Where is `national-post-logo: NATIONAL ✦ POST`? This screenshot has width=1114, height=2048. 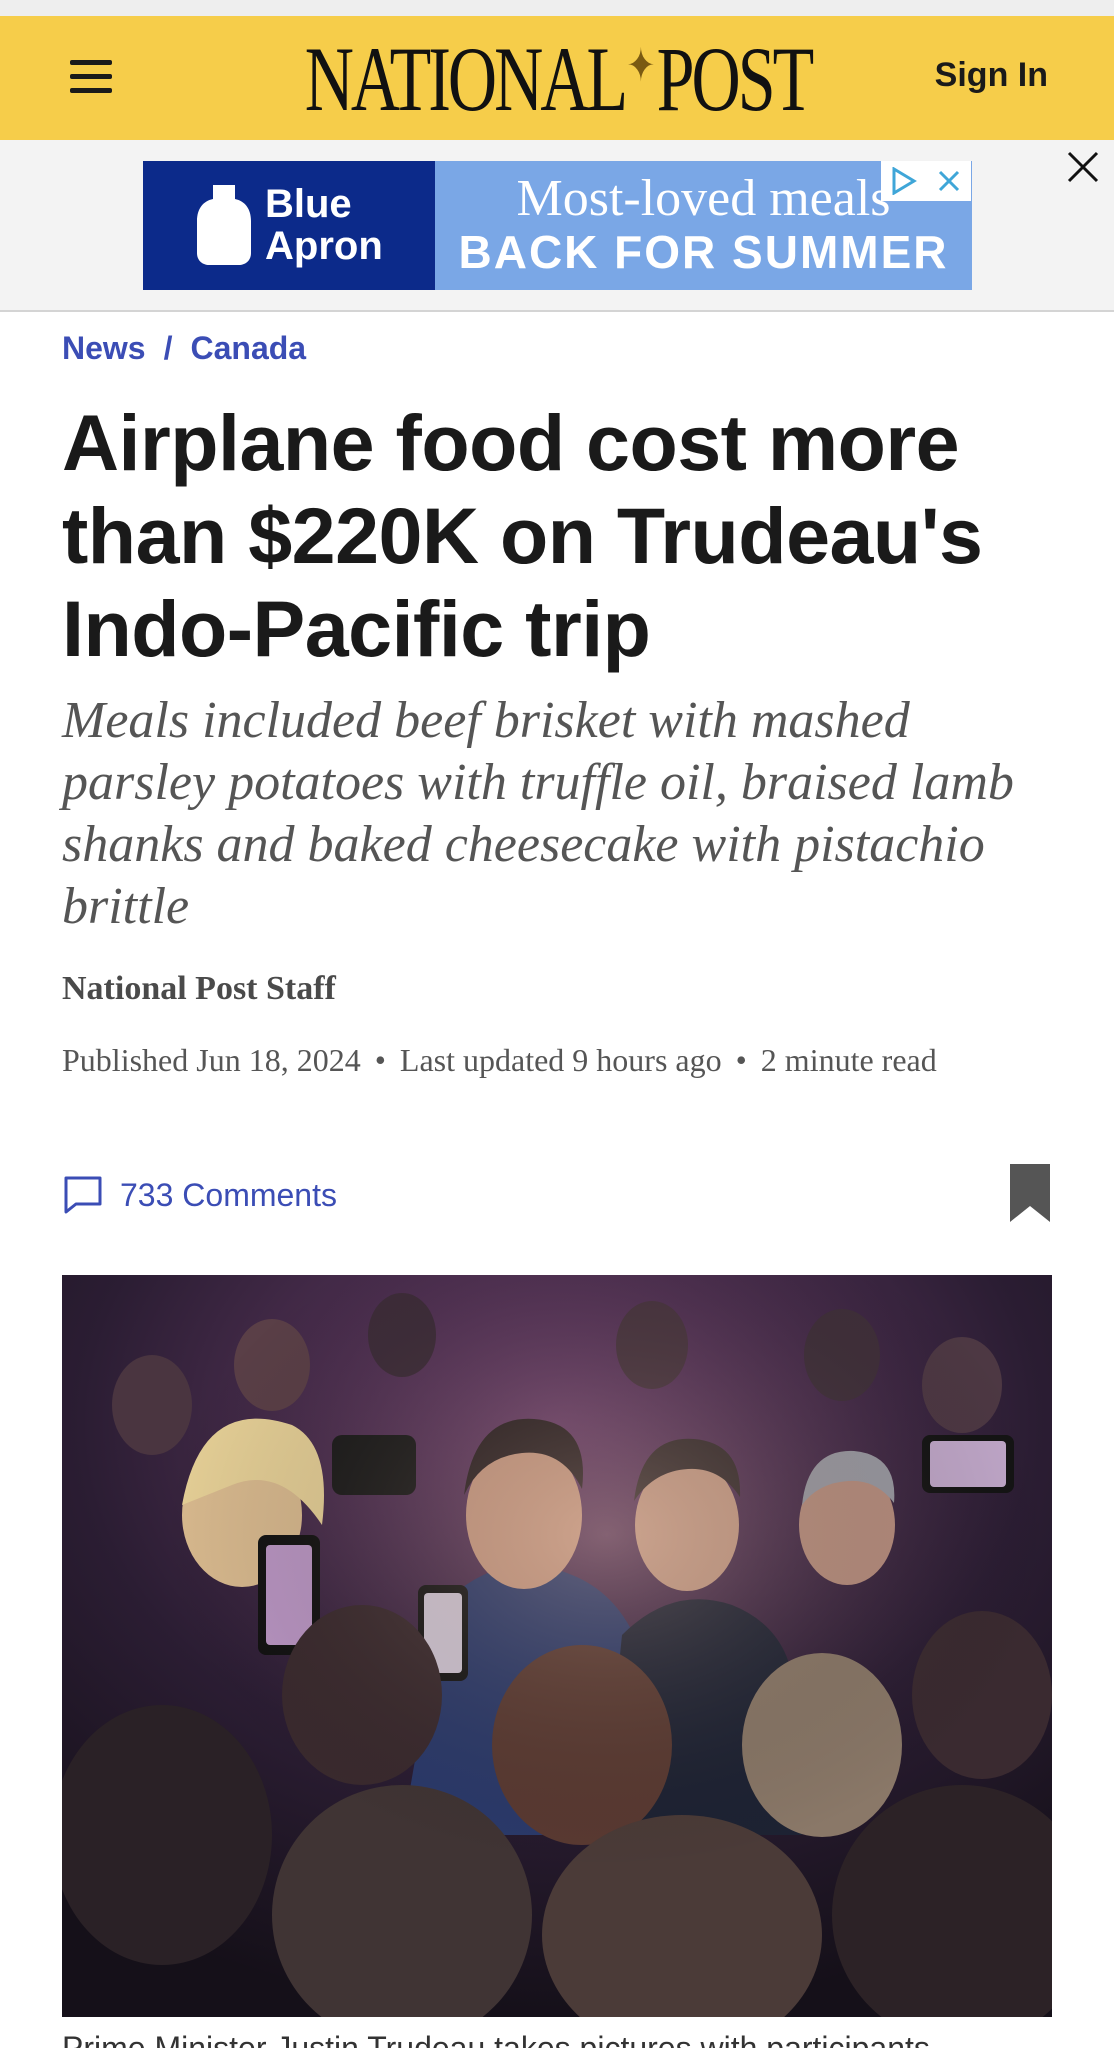
national-post-logo: NATIONAL ✦ POST is located at coordinates (560, 79).